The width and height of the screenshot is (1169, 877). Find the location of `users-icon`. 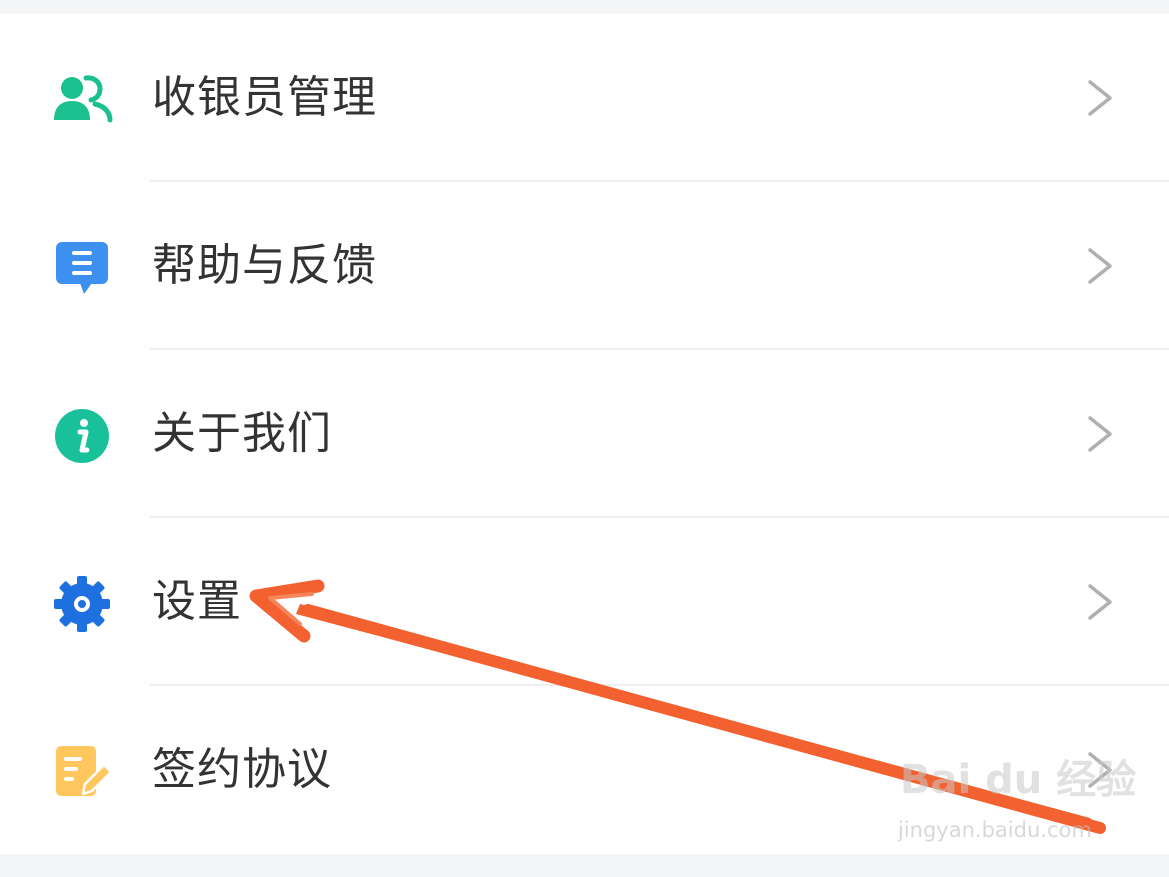

users-icon is located at coordinates (82, 100).